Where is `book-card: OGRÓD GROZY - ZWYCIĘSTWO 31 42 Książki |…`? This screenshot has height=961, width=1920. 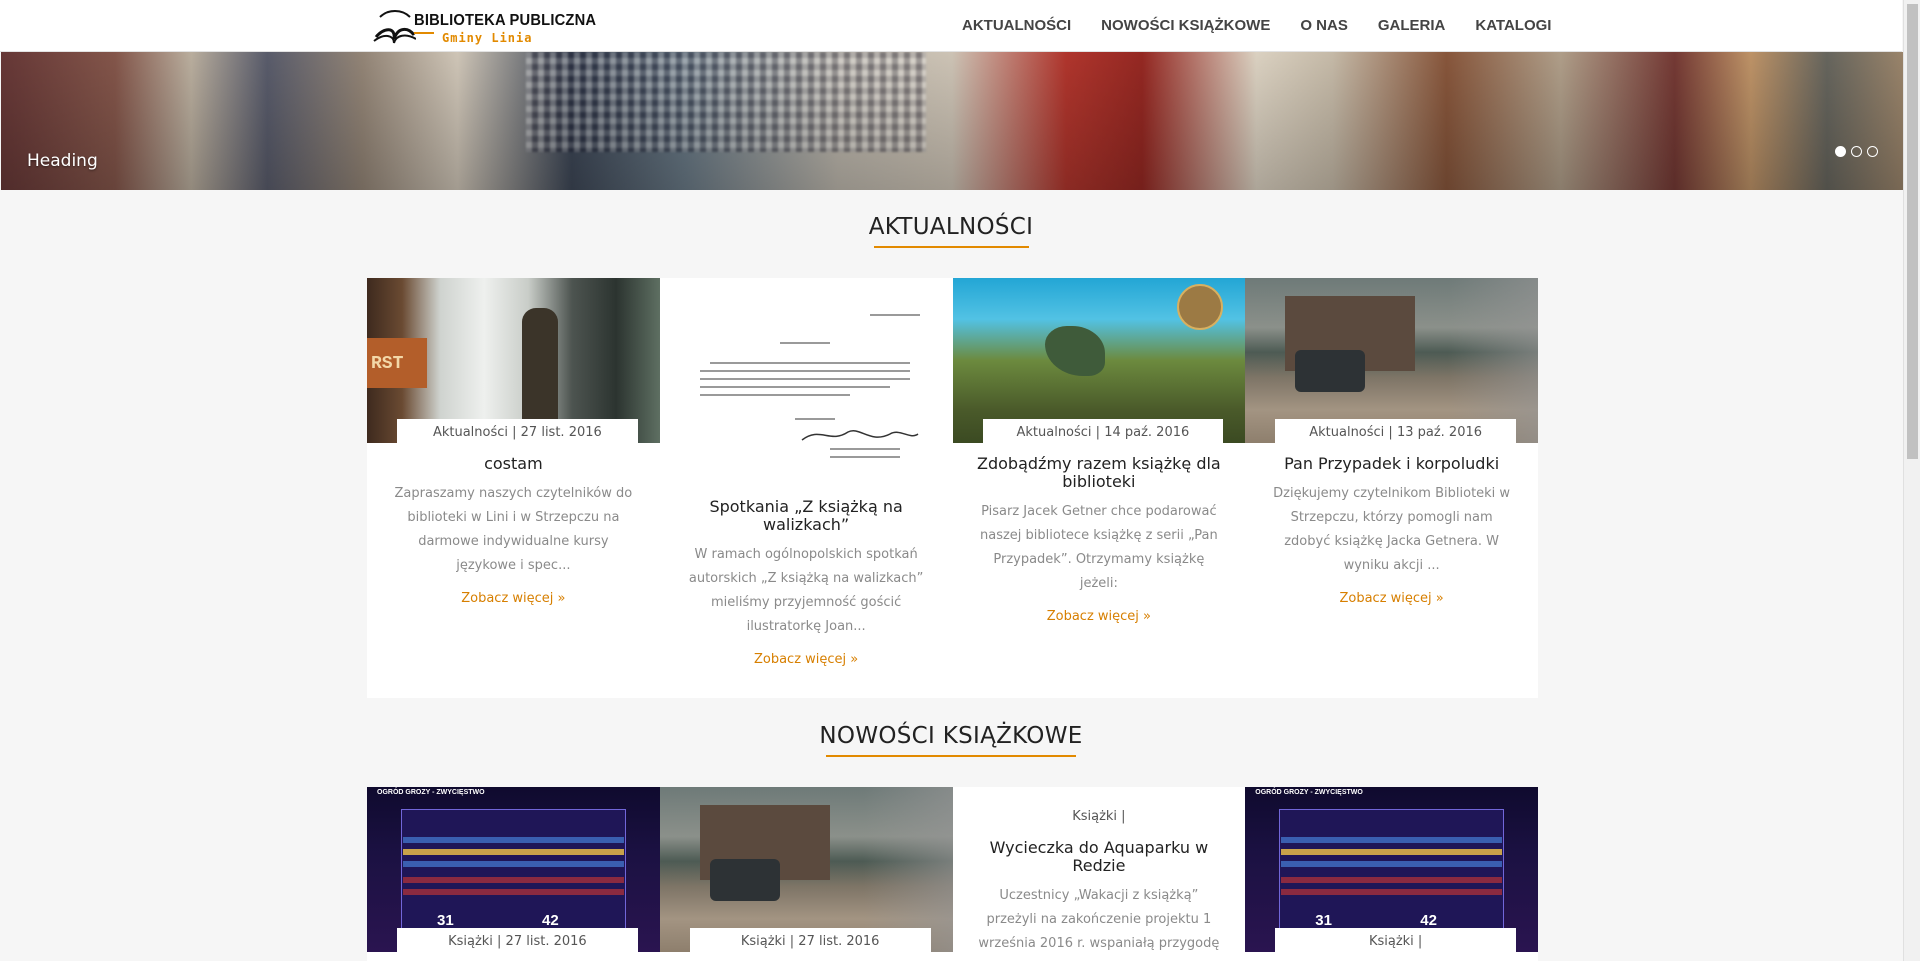
book-card: OGRÓD GROZY - ZWYCIĘSTWO 31 42 Książki |… is located at coordinates (513, 874).